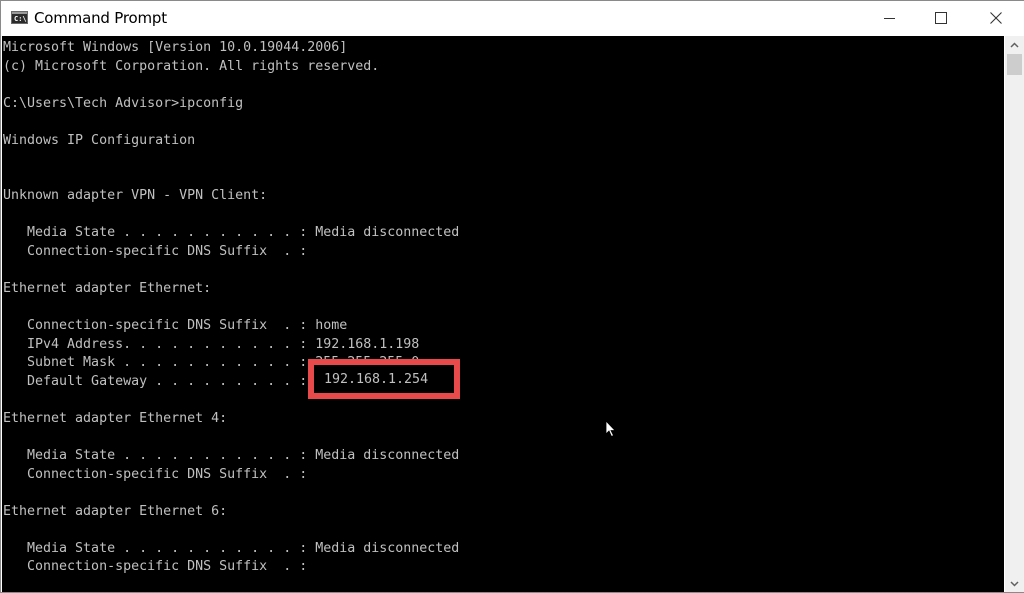 The width and height of the screenshot is (1024, 593). I want to click on console-line: Ethernet adapter Ethernet 6:, so click(115, 511).